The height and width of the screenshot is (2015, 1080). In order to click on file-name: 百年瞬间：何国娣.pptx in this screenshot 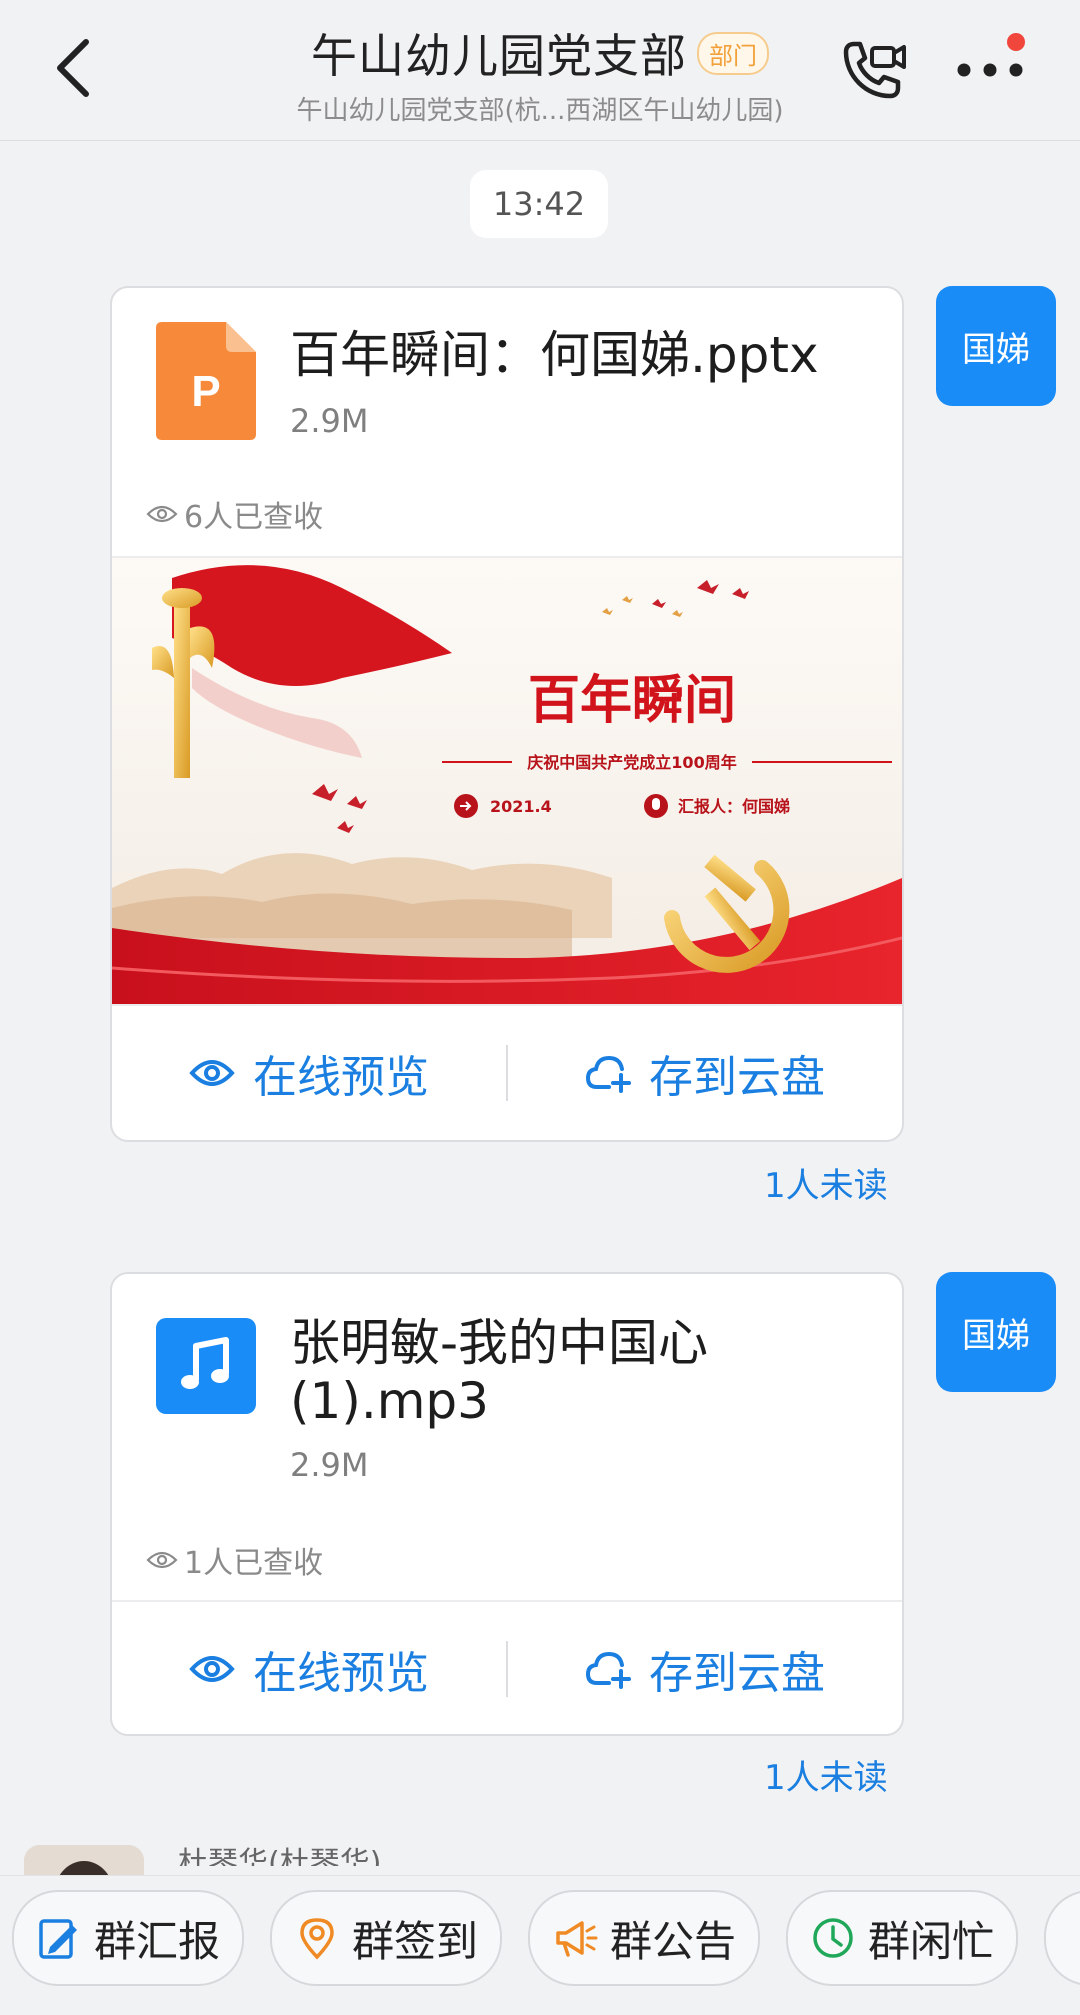, I will do `click(554, 355)`.